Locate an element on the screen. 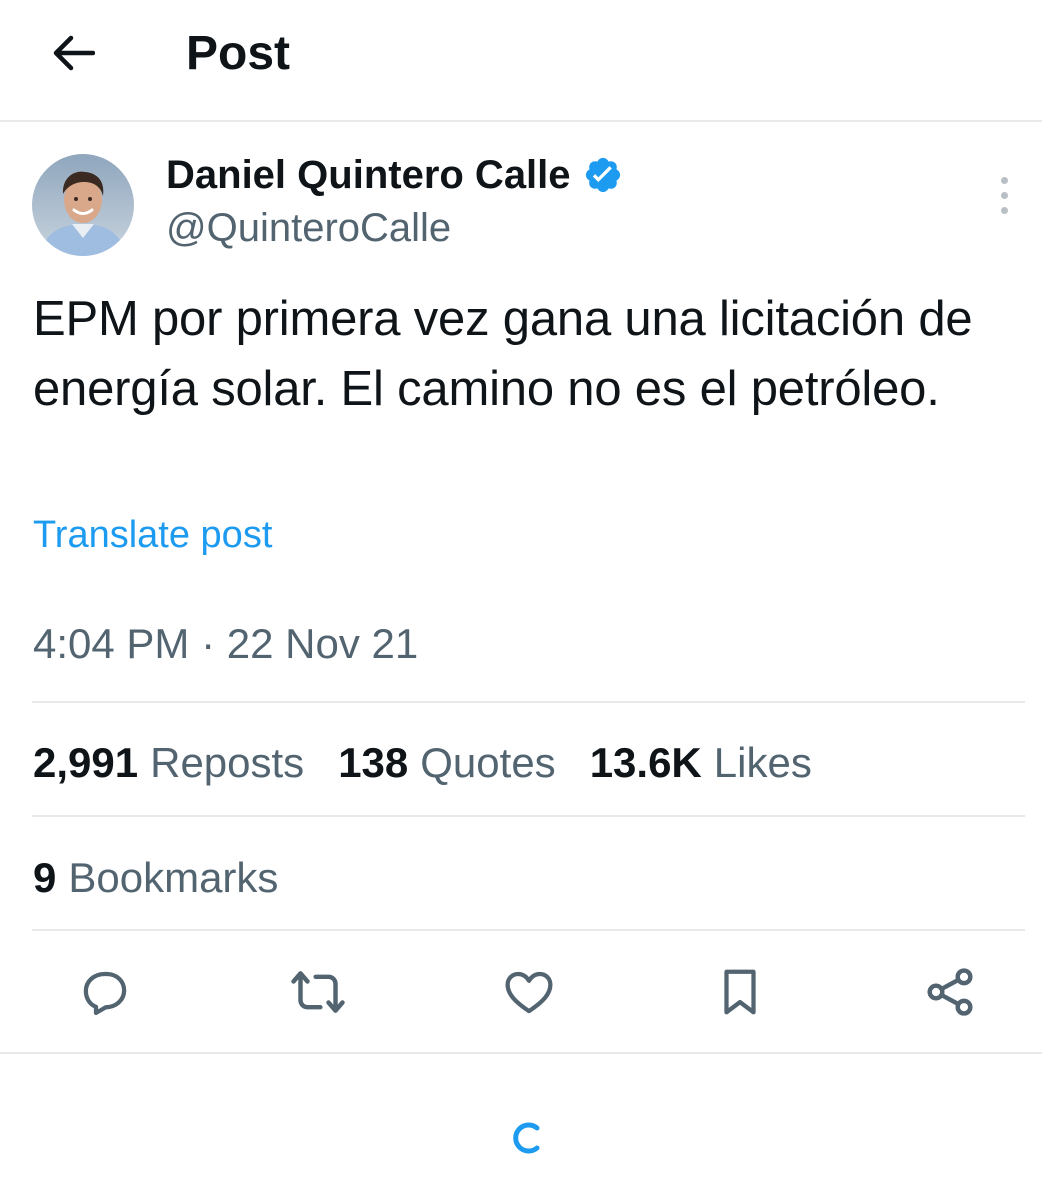  bookmarks-count: 9 is located at coordinates (45, 877).